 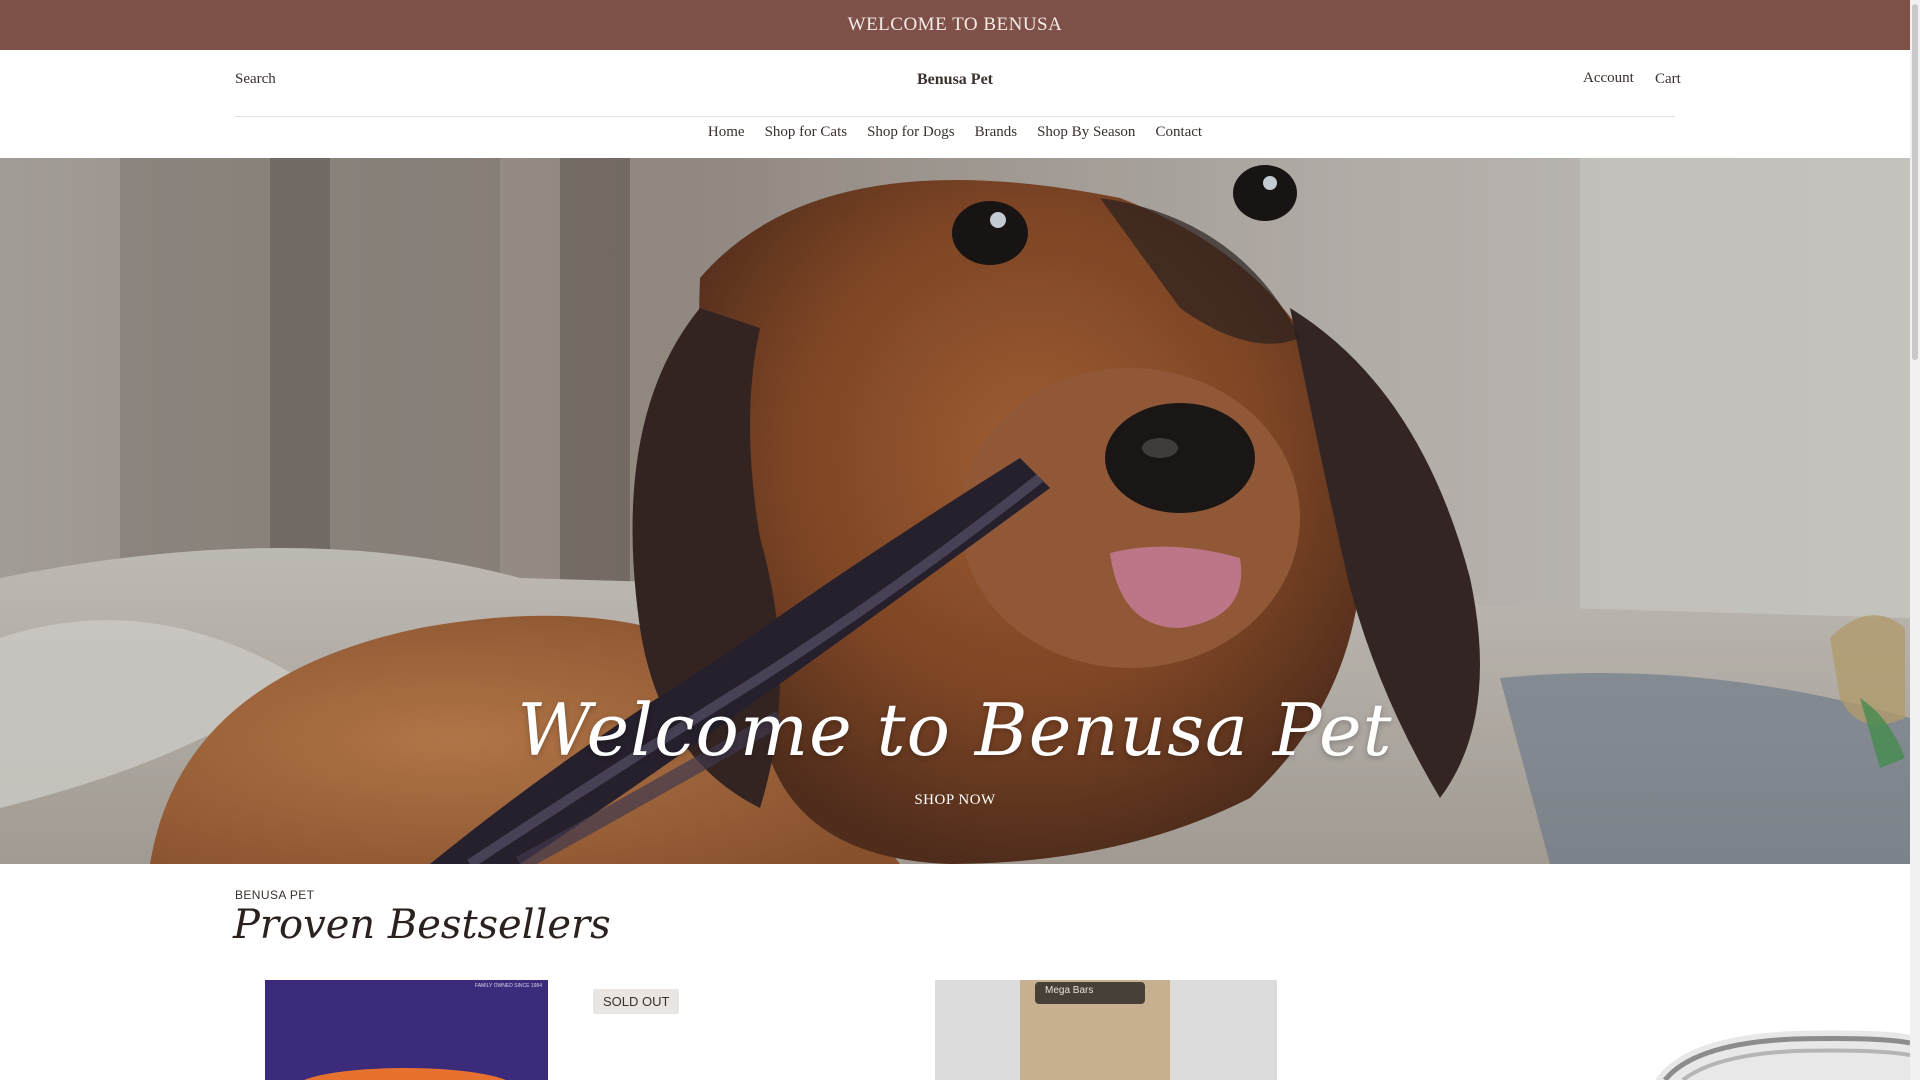 What do you see at coordinates (1782, 1055) in the screenshot?
I see `product-bowl-image` at bounding box center [1782, 1055].